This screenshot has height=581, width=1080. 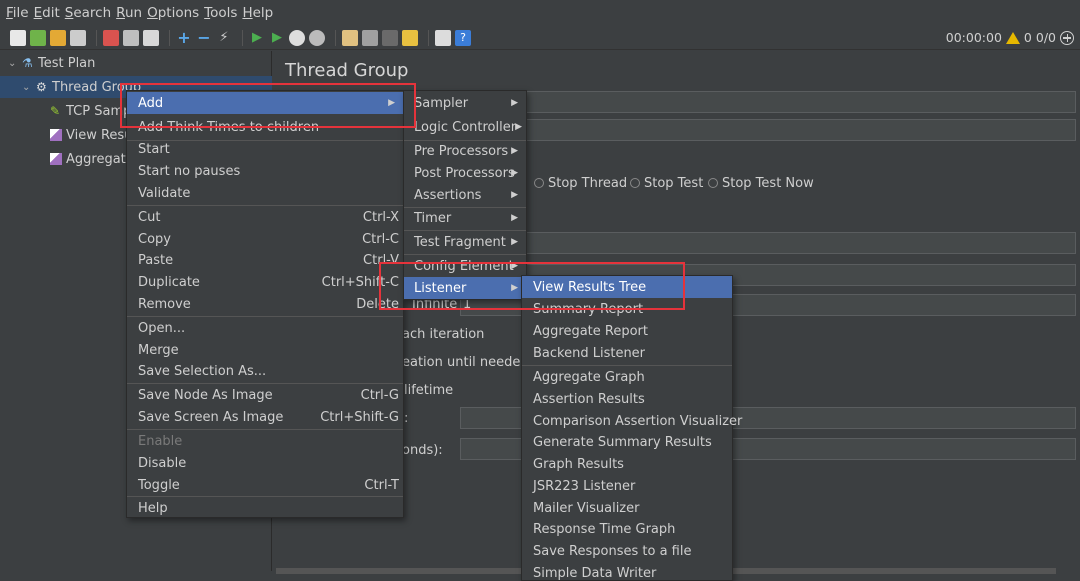 What do you see at coordinates (627, 571) in the screenshot?
I see `listener-item-simple-data-writer: Simple Data Writer` at bounding box center [627, 571].